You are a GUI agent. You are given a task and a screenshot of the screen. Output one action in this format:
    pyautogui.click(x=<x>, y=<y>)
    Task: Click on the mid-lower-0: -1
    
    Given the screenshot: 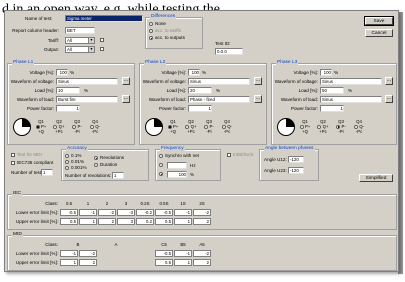 What is the action you would take?
    pyautogui.click(x=69, y=253)
    